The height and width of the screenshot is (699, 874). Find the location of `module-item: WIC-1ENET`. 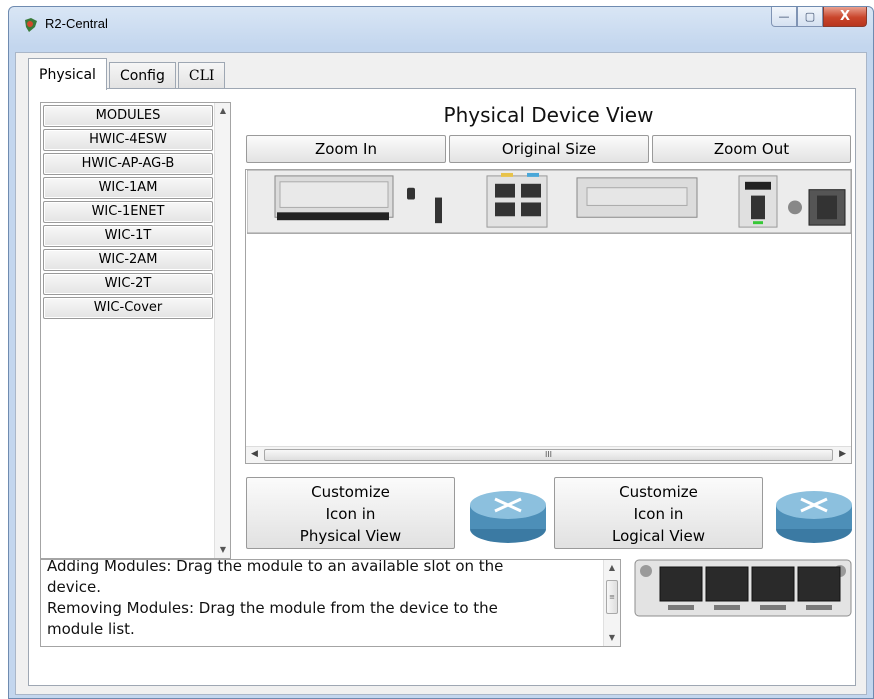

module-item: WIC-1ENET is located at coordinates (128, 212).